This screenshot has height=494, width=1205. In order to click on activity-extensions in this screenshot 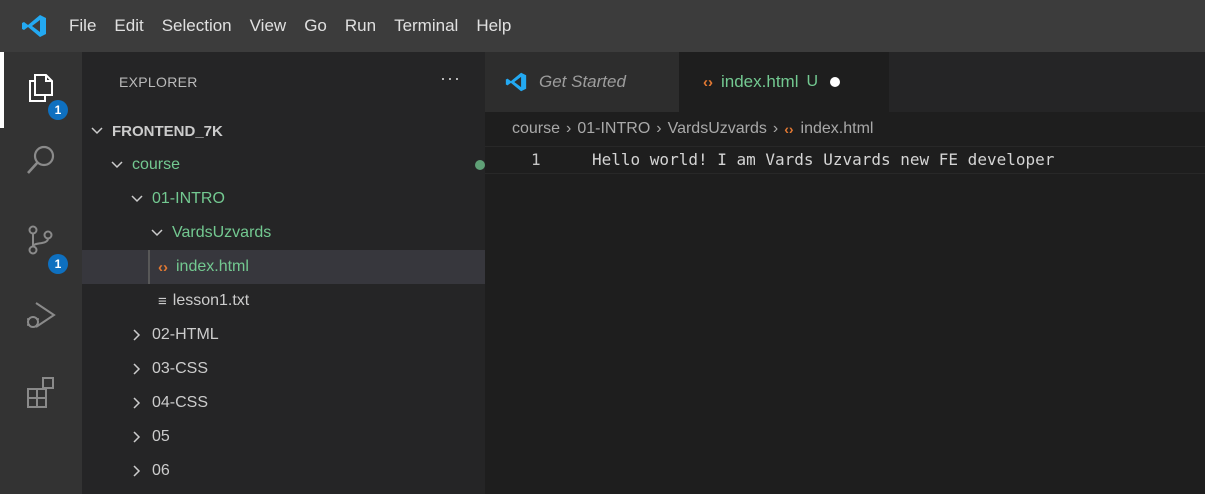, I will do `click(41, 394)`.